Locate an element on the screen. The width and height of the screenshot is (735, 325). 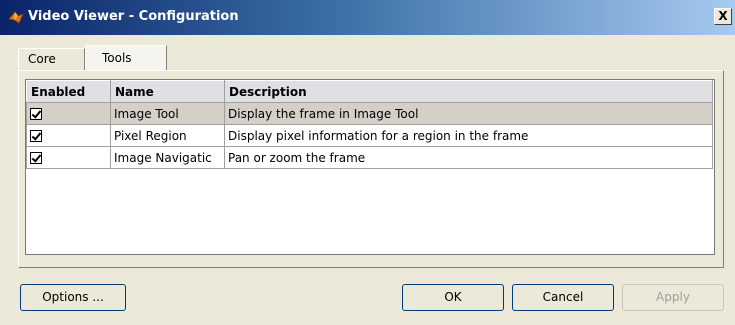
close-button: X is located at coordinates (723, 16).